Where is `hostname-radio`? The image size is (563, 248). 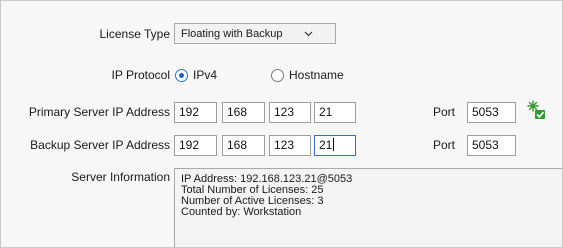
hostname-radio is located at coordinates (277, 75).